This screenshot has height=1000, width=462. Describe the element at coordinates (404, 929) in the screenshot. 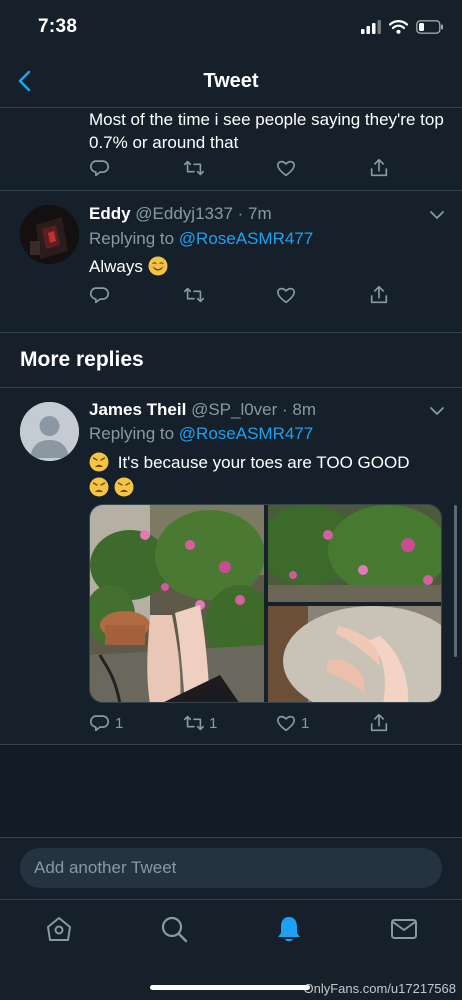

I see `messages-icon` at that location.